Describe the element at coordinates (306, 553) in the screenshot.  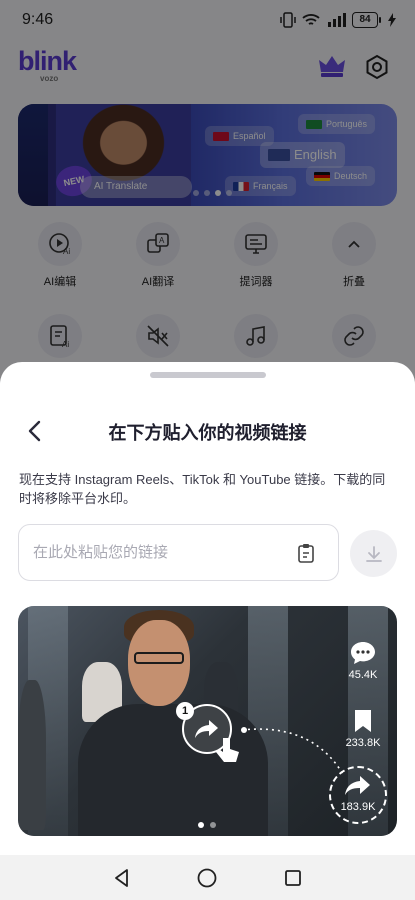
I see `paste-clipboard-icon` at that location.